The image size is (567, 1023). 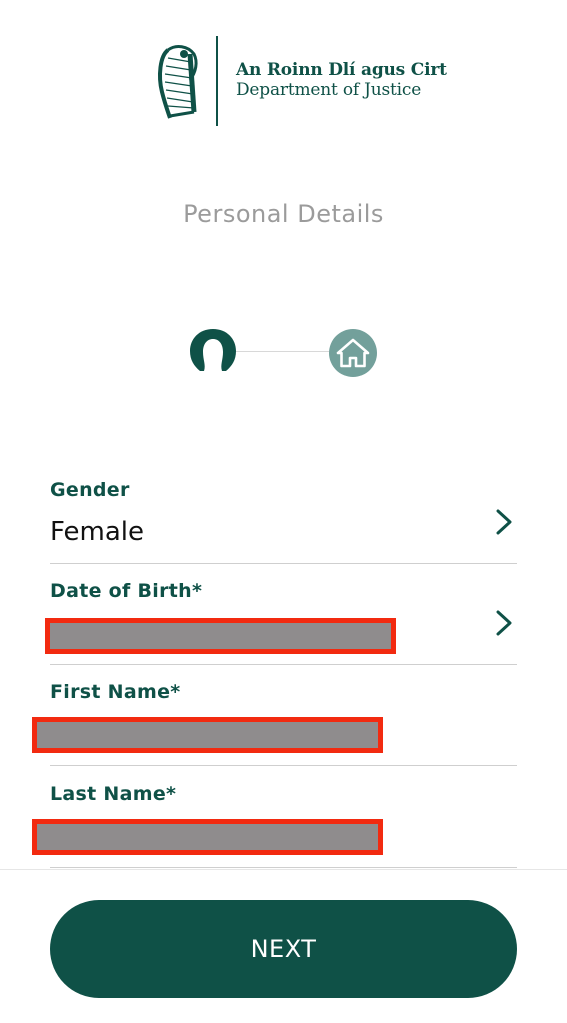 What do you see at coordinates (115, 692) in the screenshot?
I see `first-name-label: First Name*` at bounding box center [115, 692].